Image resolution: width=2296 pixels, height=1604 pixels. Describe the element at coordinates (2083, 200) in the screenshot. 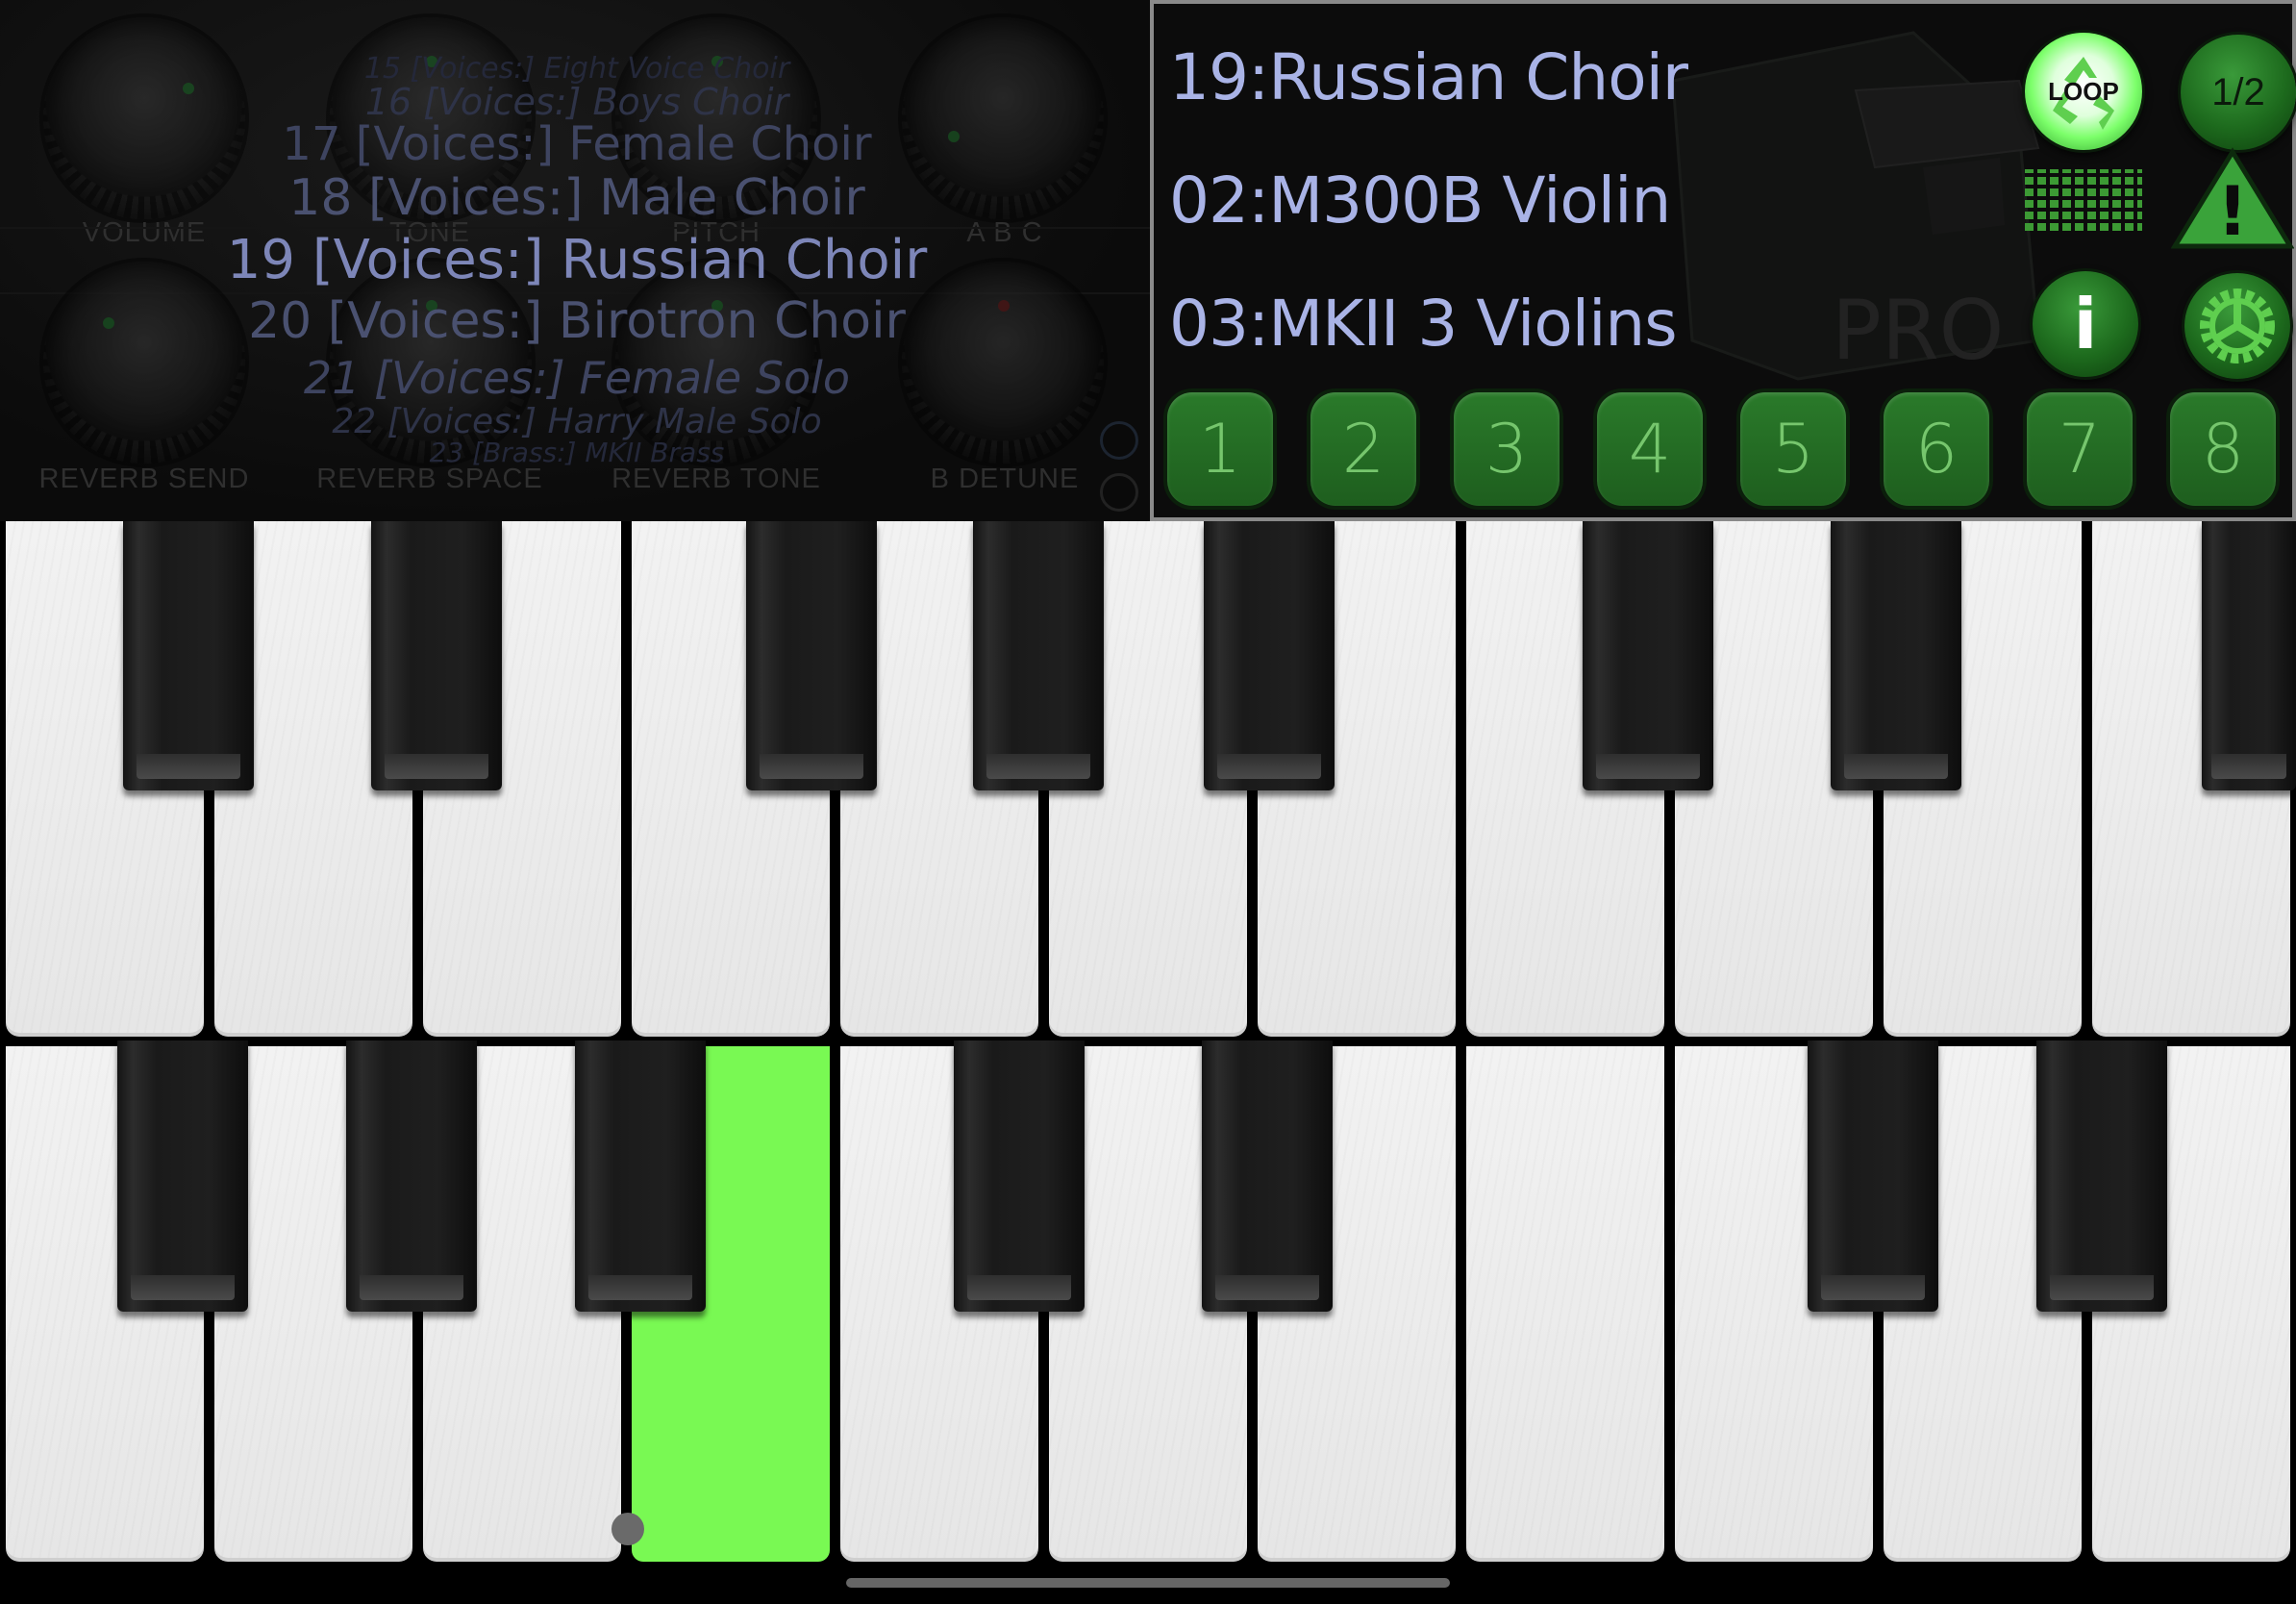

I see `level-meter-icon` at that location.